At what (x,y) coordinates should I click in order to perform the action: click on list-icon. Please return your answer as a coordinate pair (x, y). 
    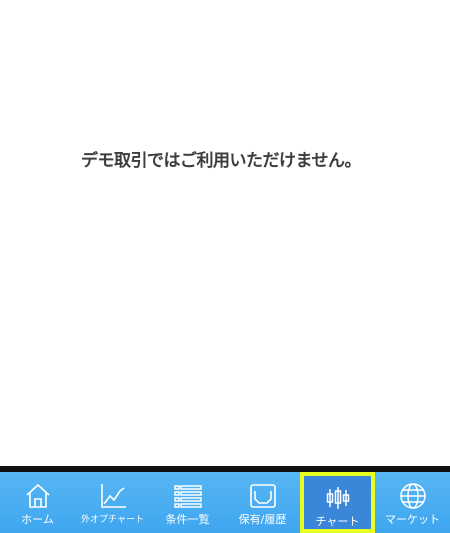
    Looking at the image, I should click on (188, 496).